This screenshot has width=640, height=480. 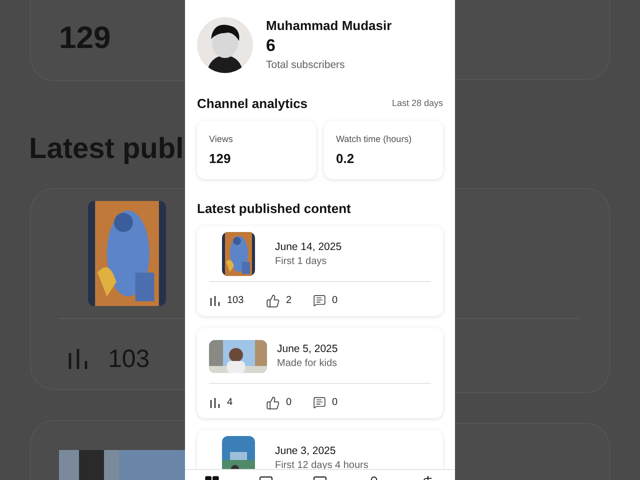 What do you see at coordinates (306, 65) in the screenshot?
I see `subscriber-label: Total subscribers` at bounding box center [306, 65].